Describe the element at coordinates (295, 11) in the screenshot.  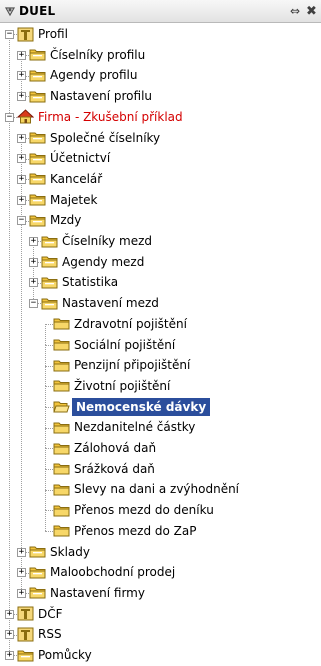
I see `resize-icon: ⇔` at that location.